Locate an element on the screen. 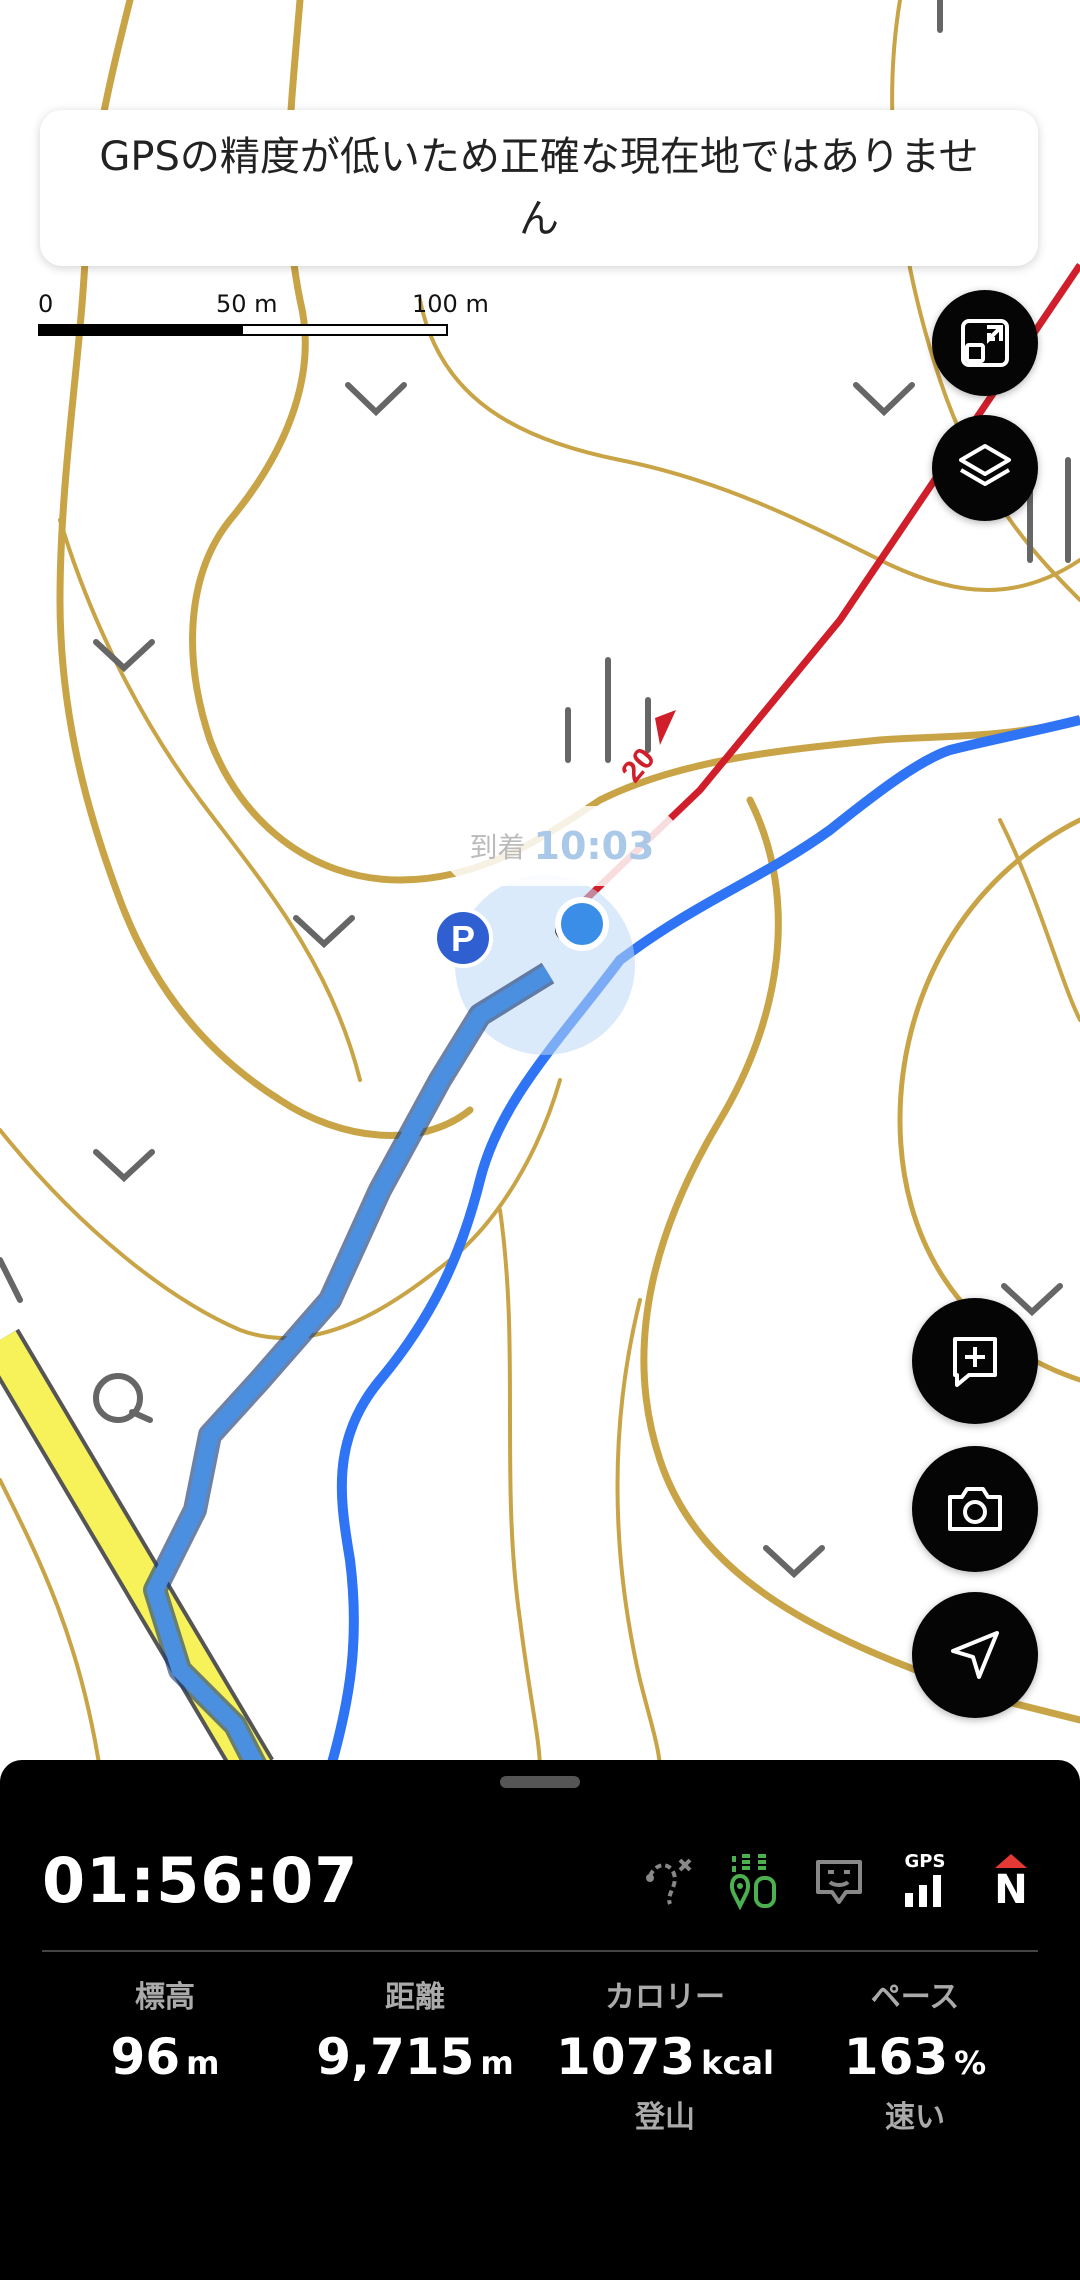 Image resolution: width=1080 pixels, height=2280 pixels. companion-icon is located at coordinates (753, 1881).